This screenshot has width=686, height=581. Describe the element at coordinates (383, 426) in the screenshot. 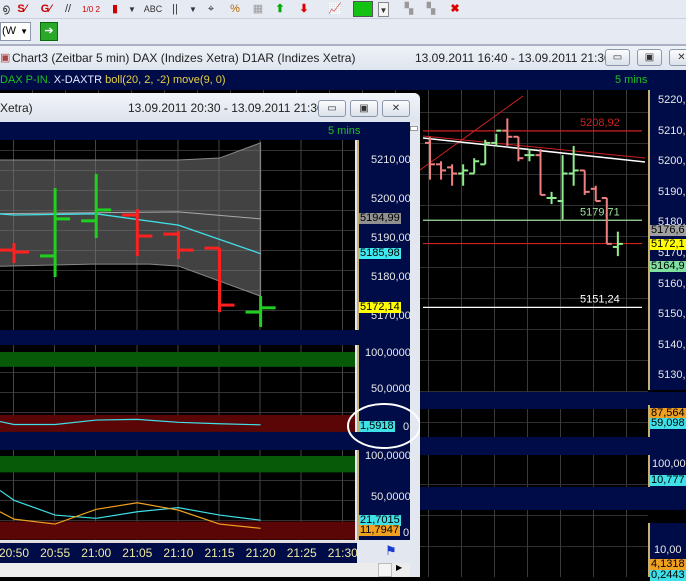

I see `annotation-circle` at that location.